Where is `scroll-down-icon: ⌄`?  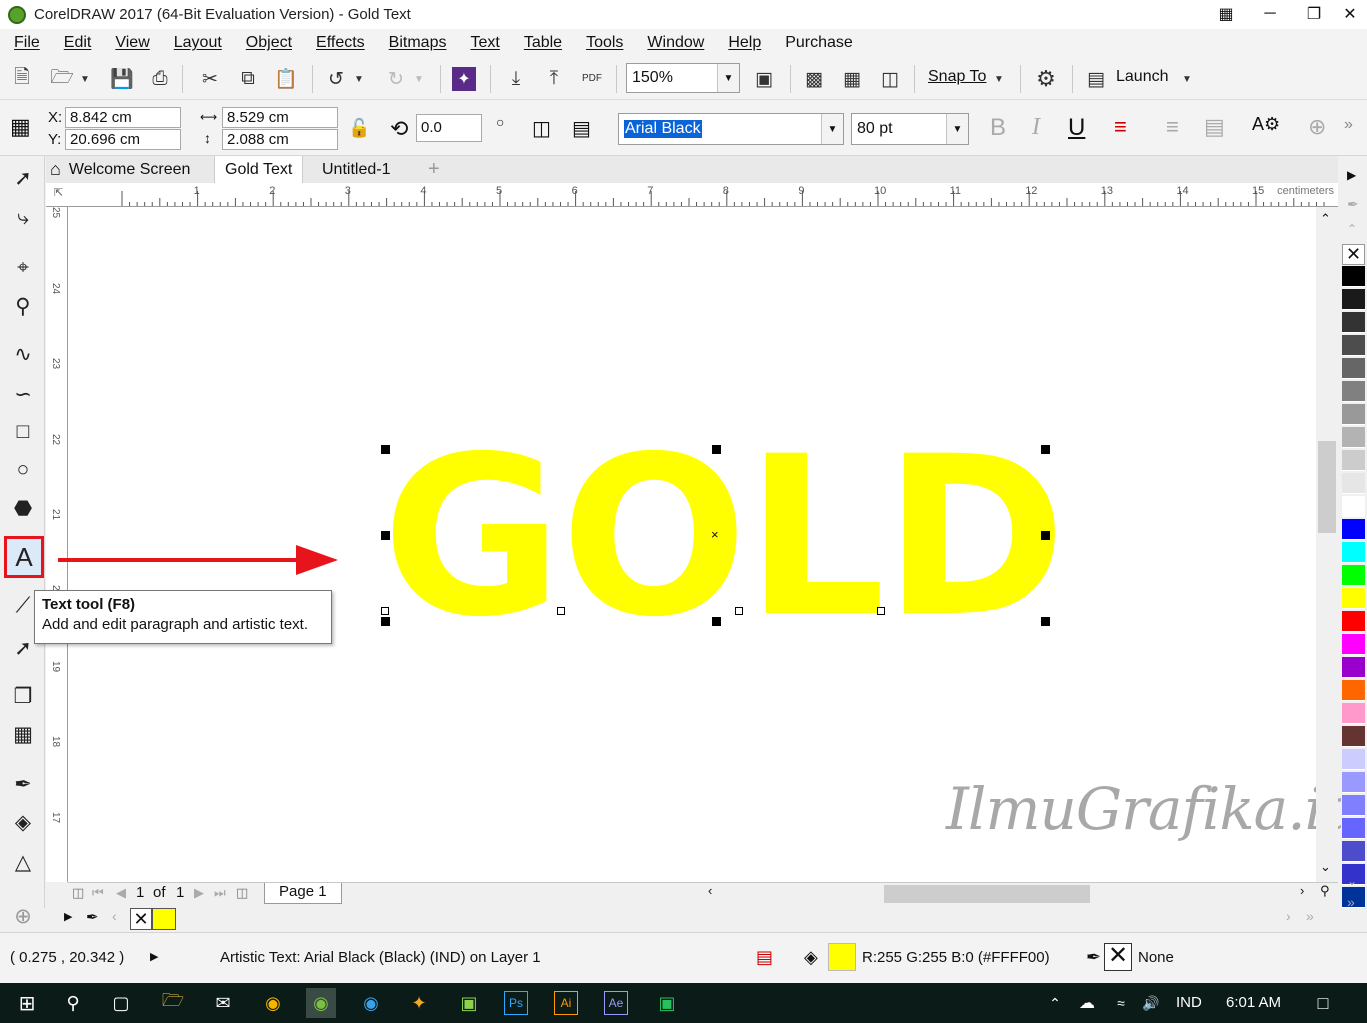 scroll-down-icon: ⌄ is located at coordinates (1325, 867).